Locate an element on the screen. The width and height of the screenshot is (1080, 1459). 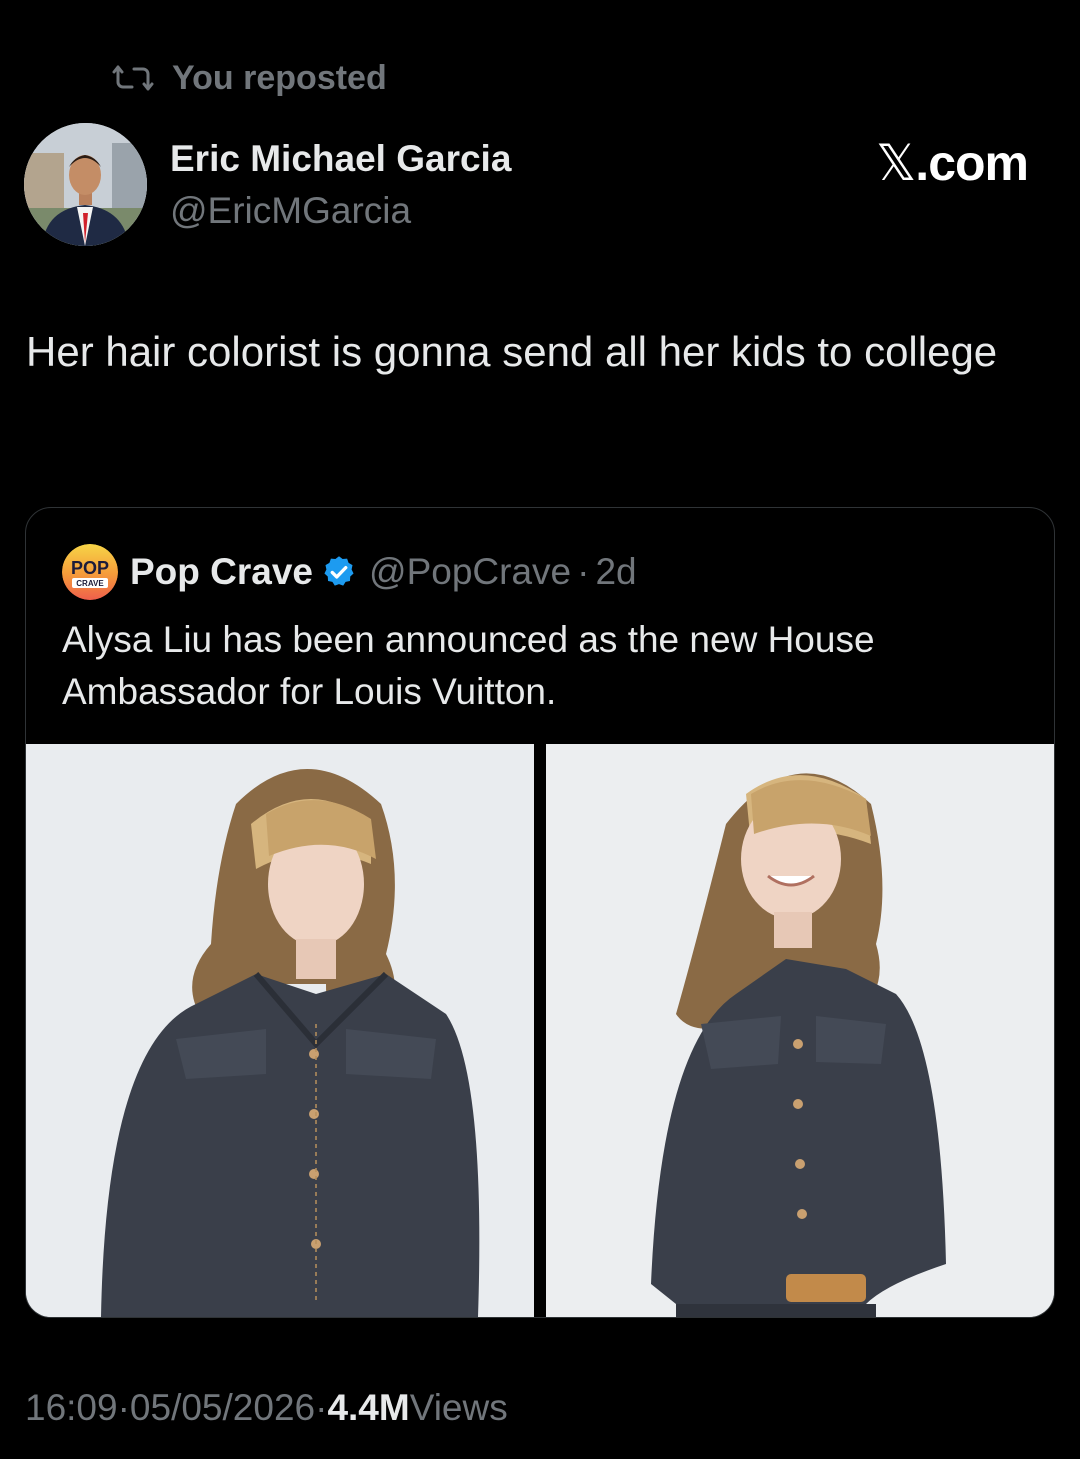
author-handle: @EricMGarcia is located at coordinates (290, 211).